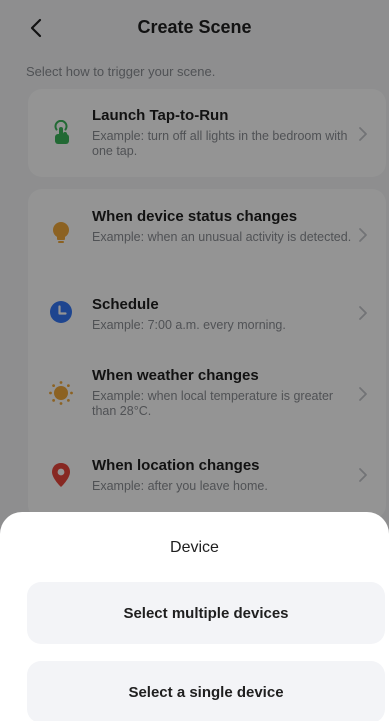 This screenshot has width=389, height=721. I want to click on select-multiple-devices-button: Select multiple devices, so click(206, 613).